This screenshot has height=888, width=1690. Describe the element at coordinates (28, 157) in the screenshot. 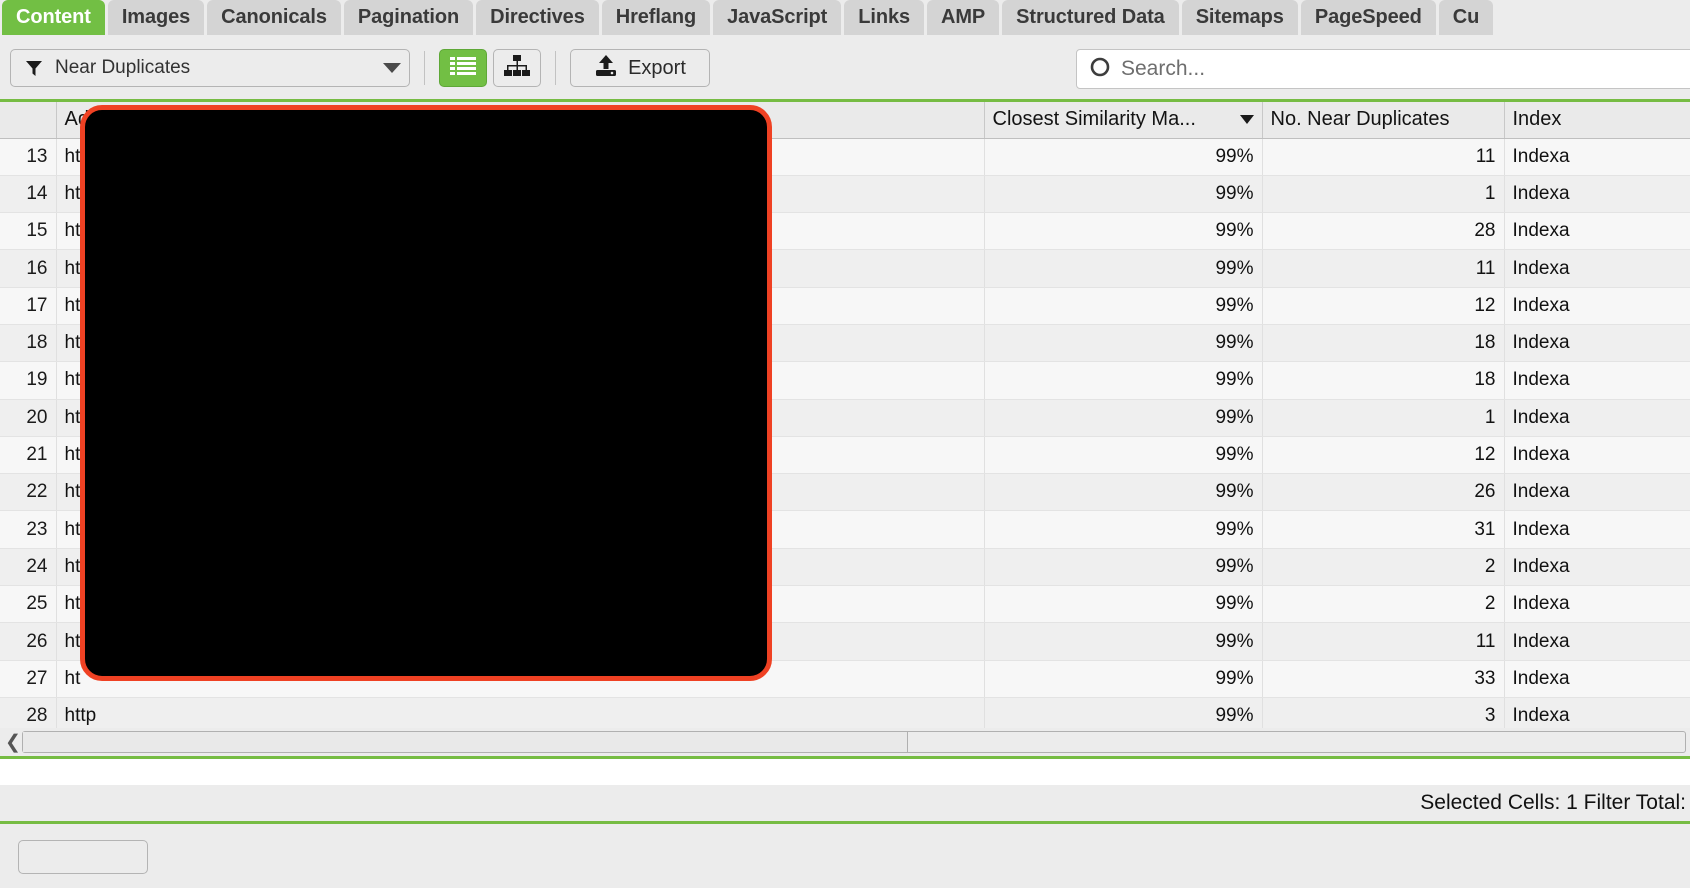

I see `cell-num: 13` at that location.